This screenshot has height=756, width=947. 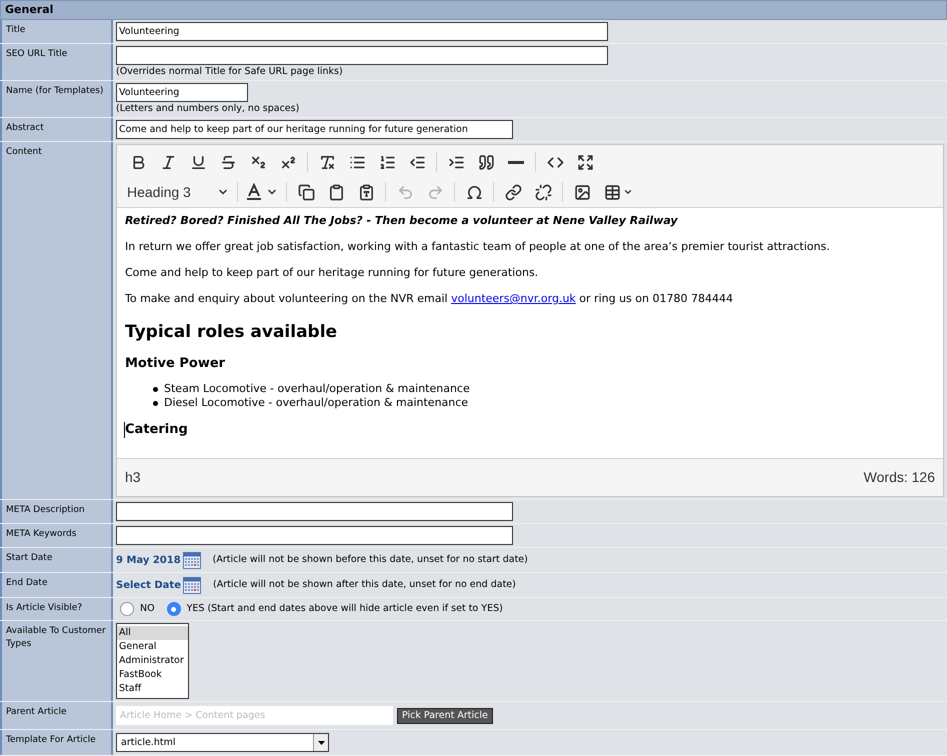 What do you see at coordinates (258, 162) in the screenshot?
I see `subscript-icon` at bounding box center [258, 162].